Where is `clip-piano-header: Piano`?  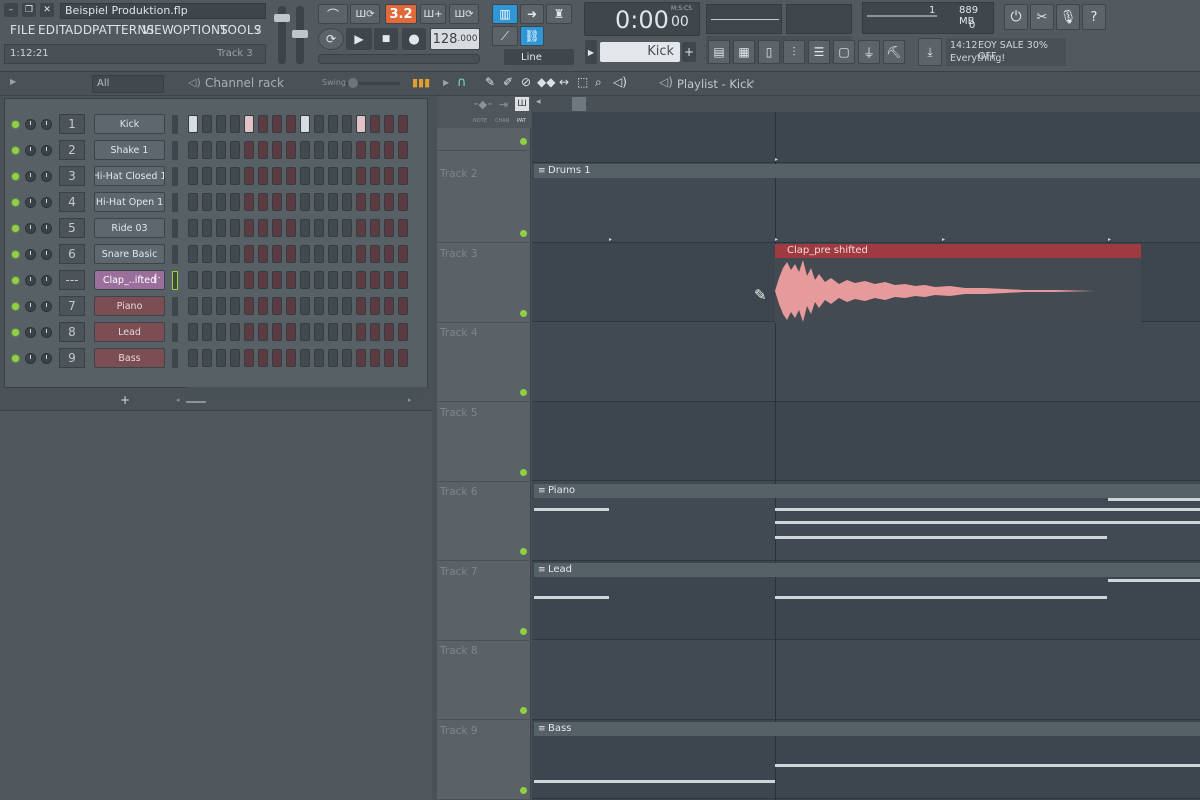 clip-piano-header: Piano is located at coordinates (867, 491).